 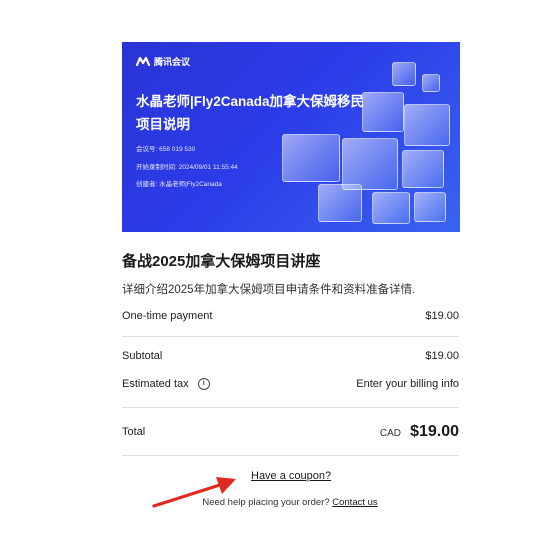 What do you see at coordinates (142, 356) in the screenshot?
I see `subtotal-label: Subtotal` at bounding box center [142, 356].